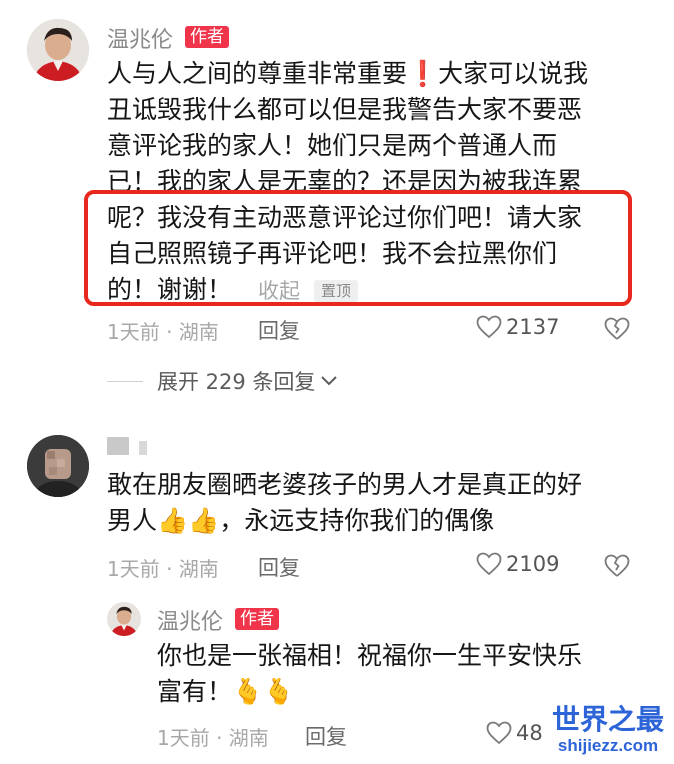 Image resolution: width=674 pixels, height=764 pixels. I want to click on expand-replies: 展开 229 条回复, so click(223, 381).